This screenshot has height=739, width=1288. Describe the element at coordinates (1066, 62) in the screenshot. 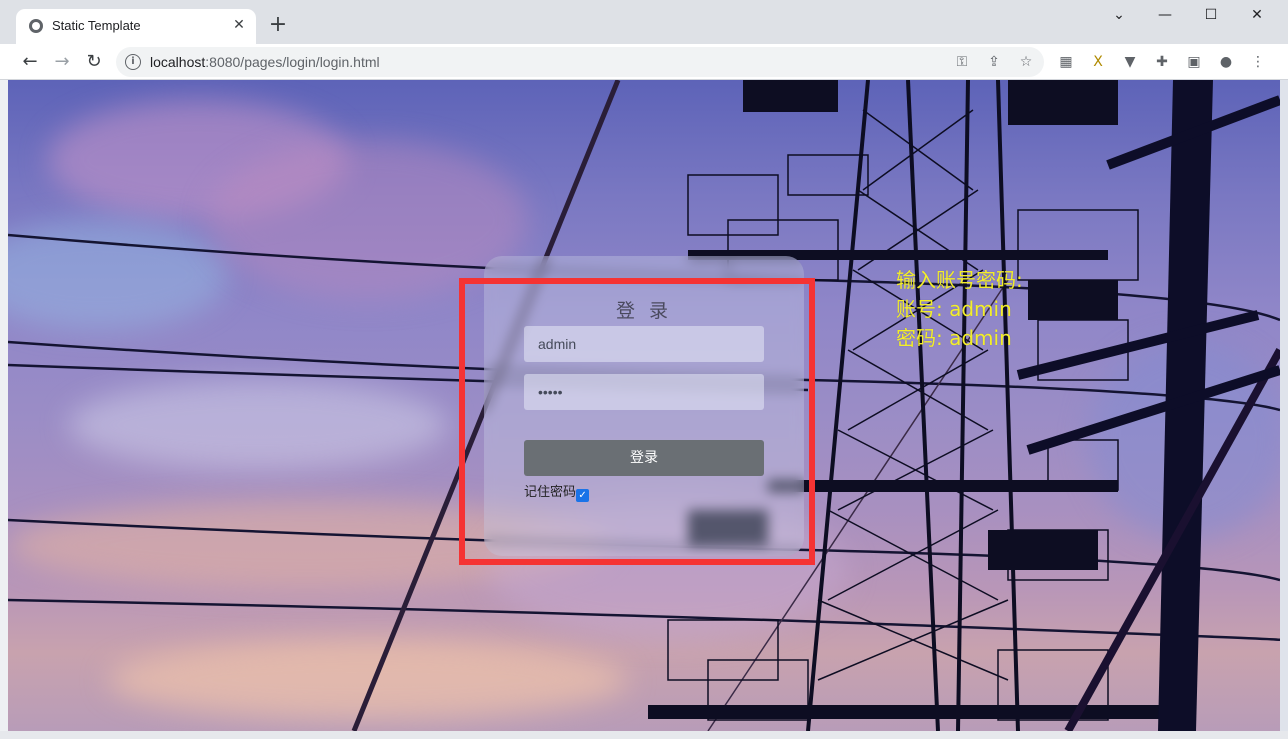

I see `extension-1-icon: ▦` at that location.